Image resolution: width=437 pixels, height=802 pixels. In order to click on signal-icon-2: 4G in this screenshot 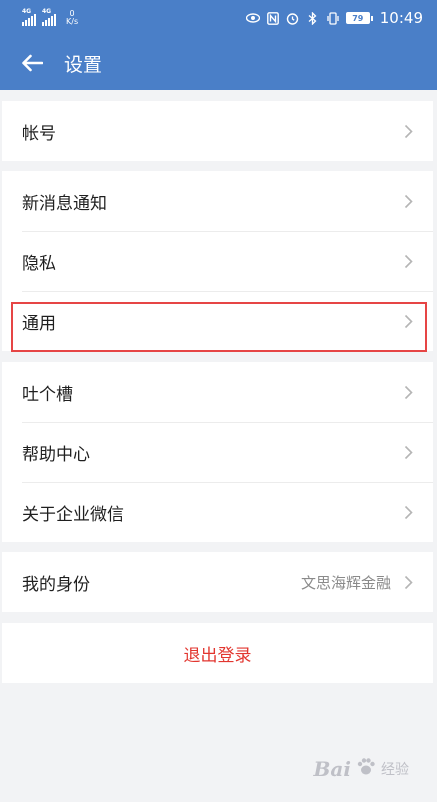, I will do `click(49, 17)`.